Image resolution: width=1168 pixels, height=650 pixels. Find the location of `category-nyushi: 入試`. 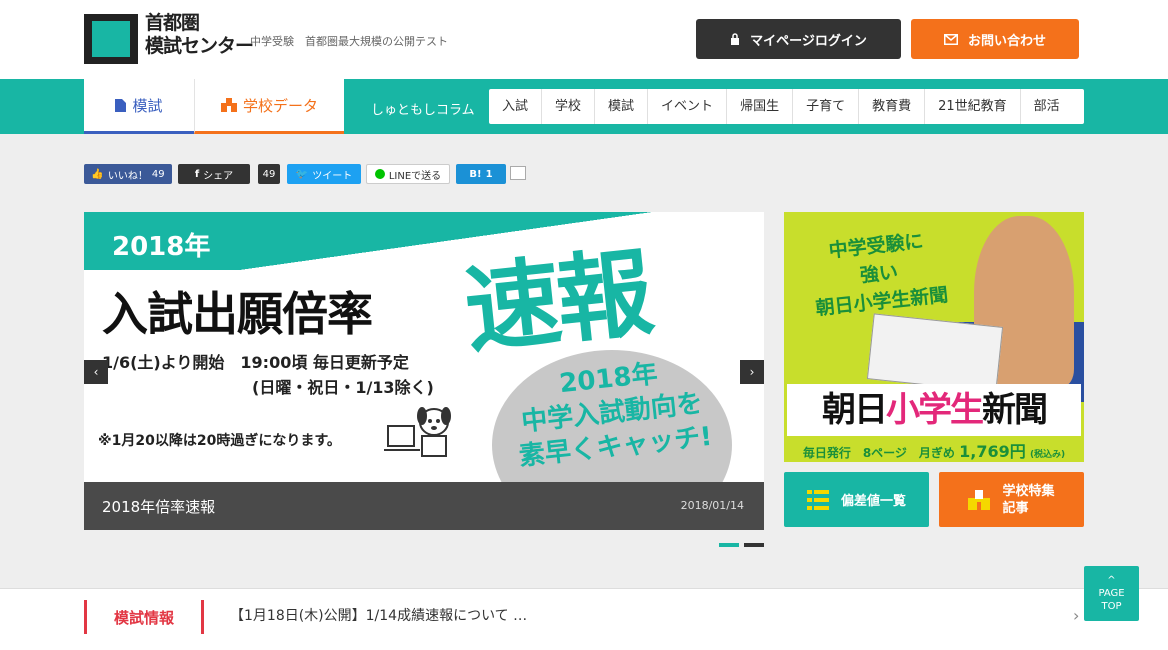

category-nyushi: 入試 is located at coordinates (516, 106).